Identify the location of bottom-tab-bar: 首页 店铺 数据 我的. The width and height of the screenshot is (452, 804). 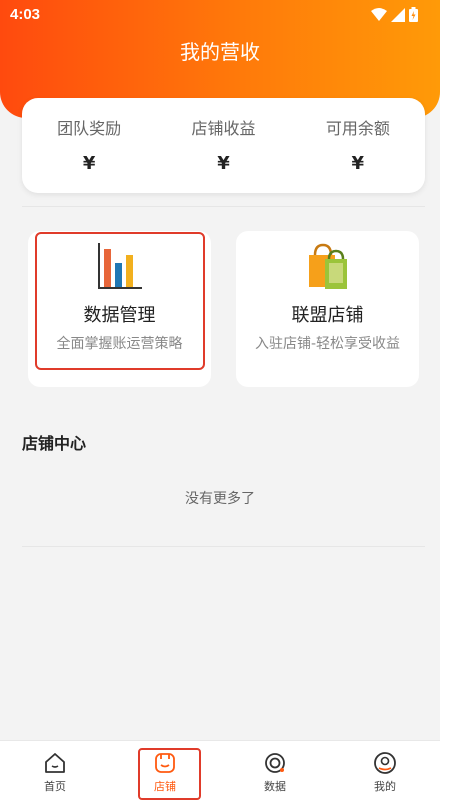
(220, 772).